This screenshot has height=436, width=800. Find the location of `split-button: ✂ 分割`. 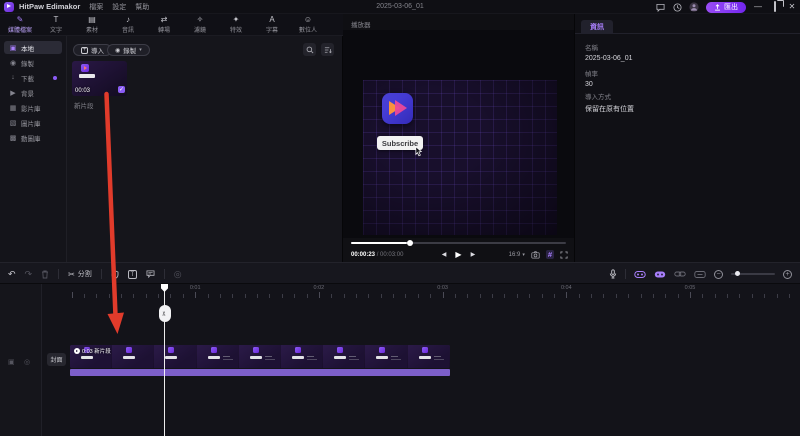

split-button: ✂ 分割 is located at coordinates (80, 274).